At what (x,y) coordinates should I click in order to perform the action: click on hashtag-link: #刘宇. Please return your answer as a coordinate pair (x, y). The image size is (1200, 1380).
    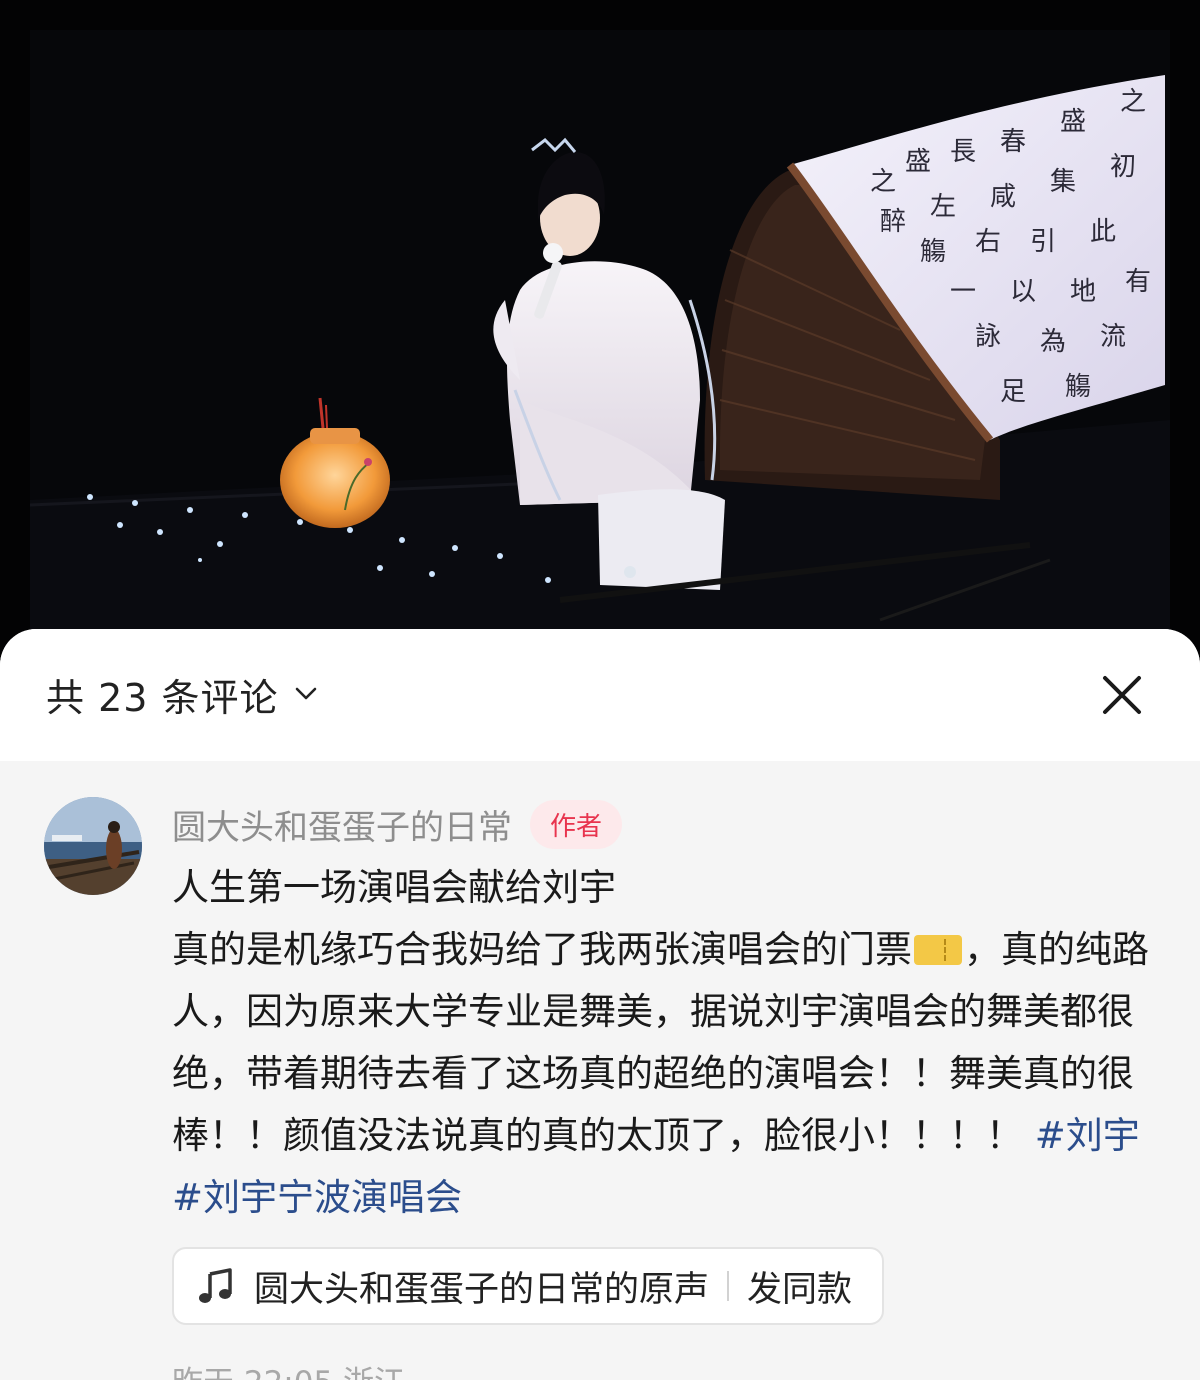
    Looking at the image, I should click on (1087, 1135).